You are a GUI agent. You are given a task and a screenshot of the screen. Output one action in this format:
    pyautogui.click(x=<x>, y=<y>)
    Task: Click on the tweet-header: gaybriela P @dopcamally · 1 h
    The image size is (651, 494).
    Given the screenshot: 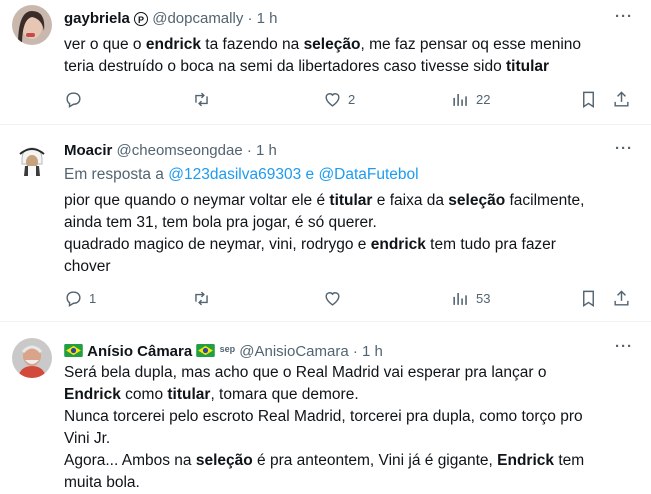 What is the action you would take?
    pyautogui.click(x=171, y=19)
    